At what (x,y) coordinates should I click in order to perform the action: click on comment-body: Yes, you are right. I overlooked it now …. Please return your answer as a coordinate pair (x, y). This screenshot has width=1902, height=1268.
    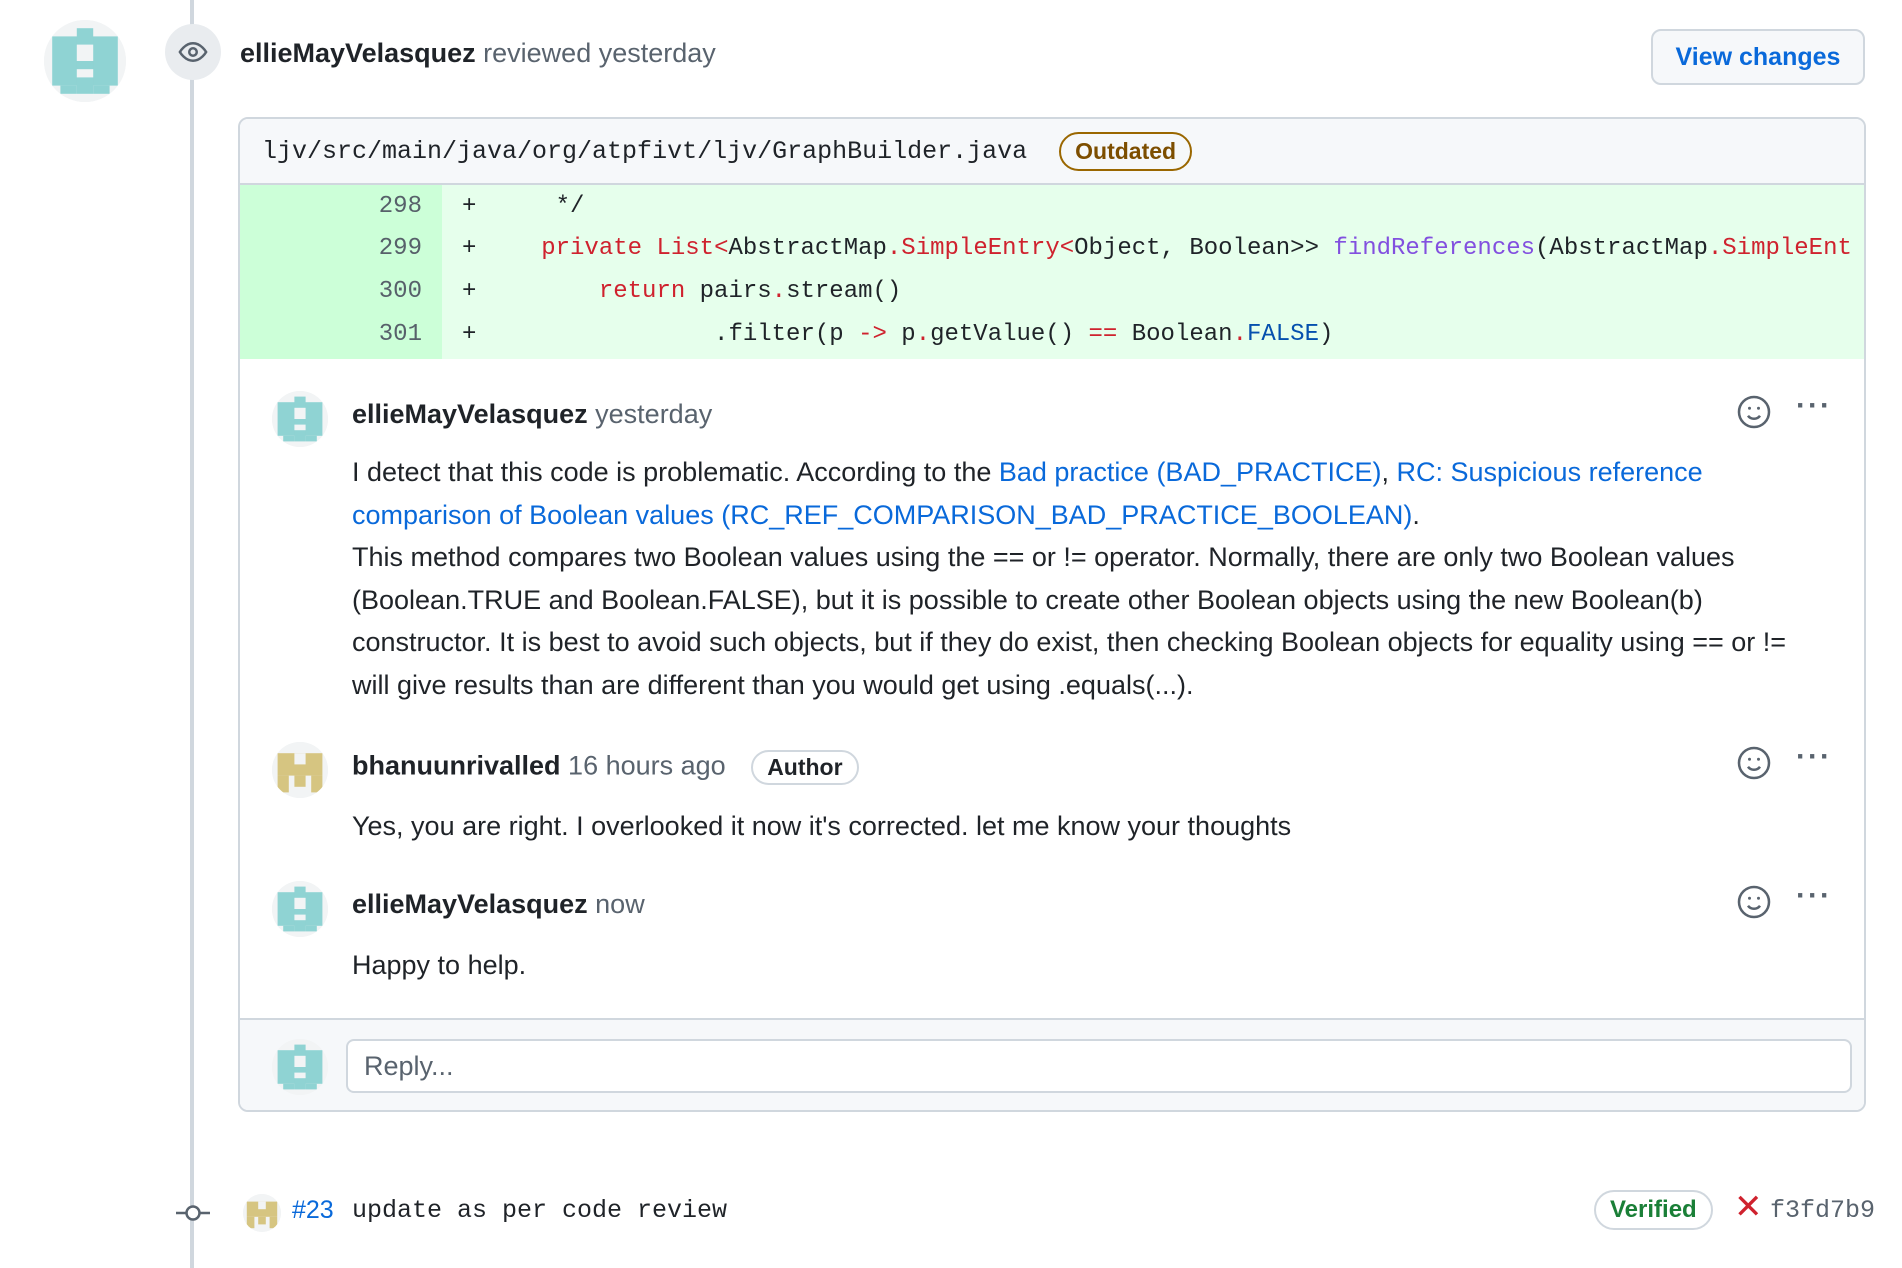
    Looking at the image, I should click on (822, 826).